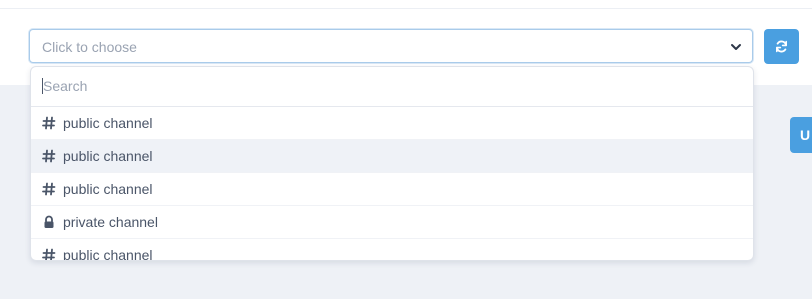 Image resolution: width=812 pixels, height=299 pixels. Describe the element at coordinates (406, 8) in the screenshot. I see `top-divider` at that location.